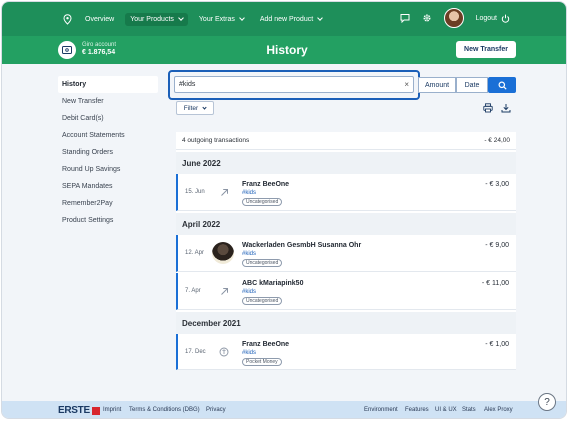 The height and width of the screenshot is (421, 570). I want to click on footer-link-imprint: Imprint, so click(112, 410).